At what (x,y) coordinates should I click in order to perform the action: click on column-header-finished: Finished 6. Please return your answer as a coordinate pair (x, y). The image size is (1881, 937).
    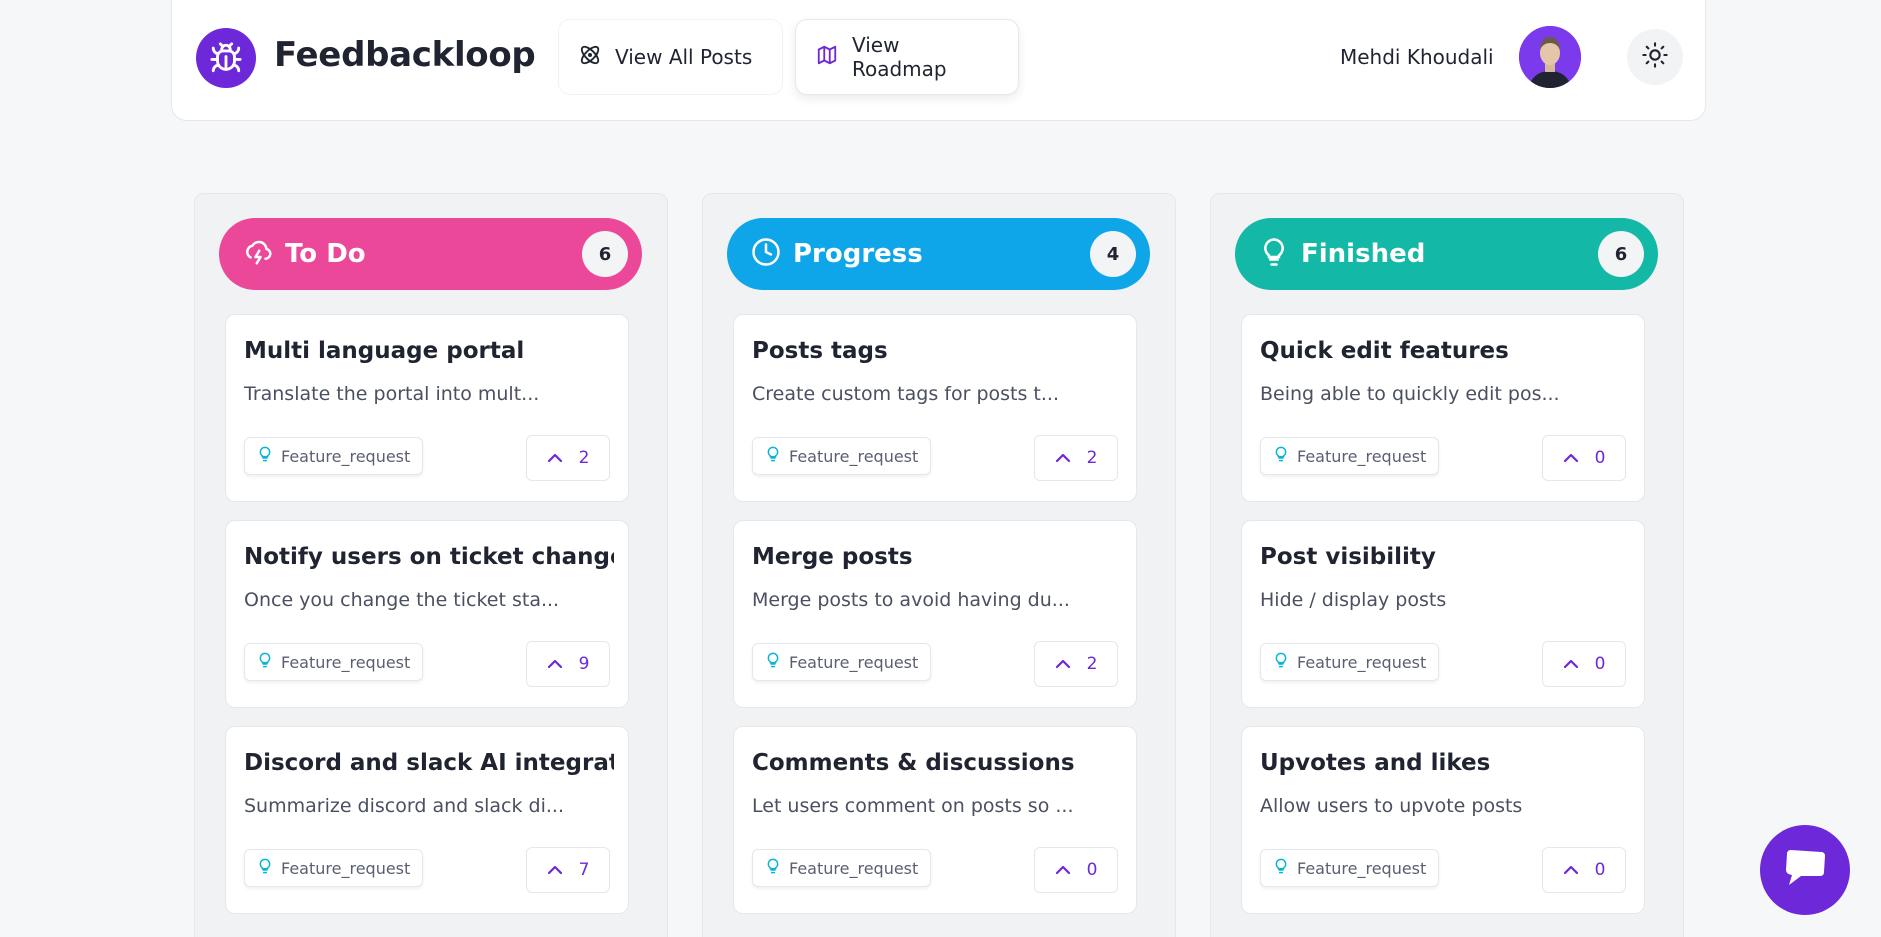
    Looking at the image, I should click on (1446, 254).